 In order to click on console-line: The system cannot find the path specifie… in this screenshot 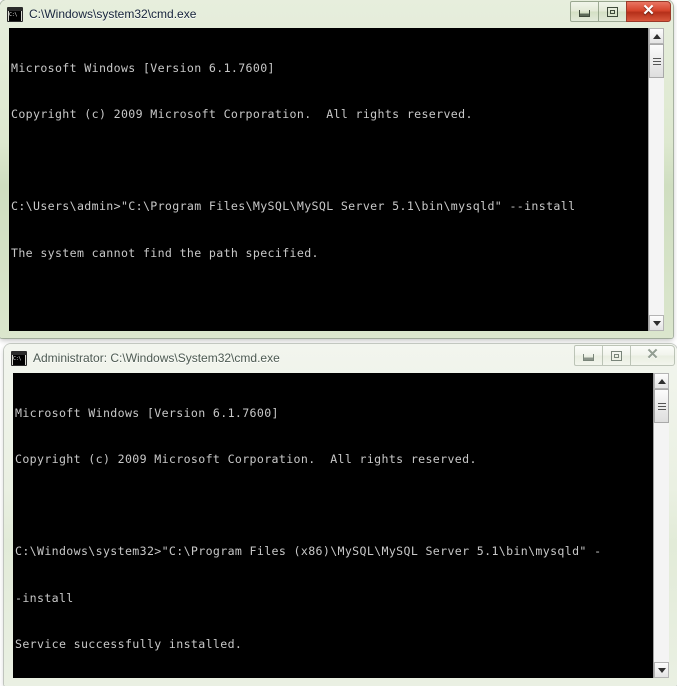, I will do `click(165, 252)`.